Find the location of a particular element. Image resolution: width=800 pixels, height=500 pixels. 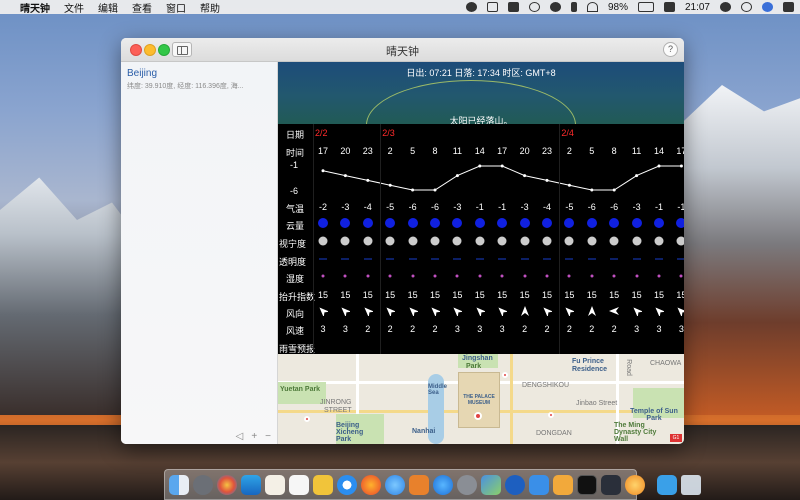

password-status-icon is located at coordinates (492, 7).